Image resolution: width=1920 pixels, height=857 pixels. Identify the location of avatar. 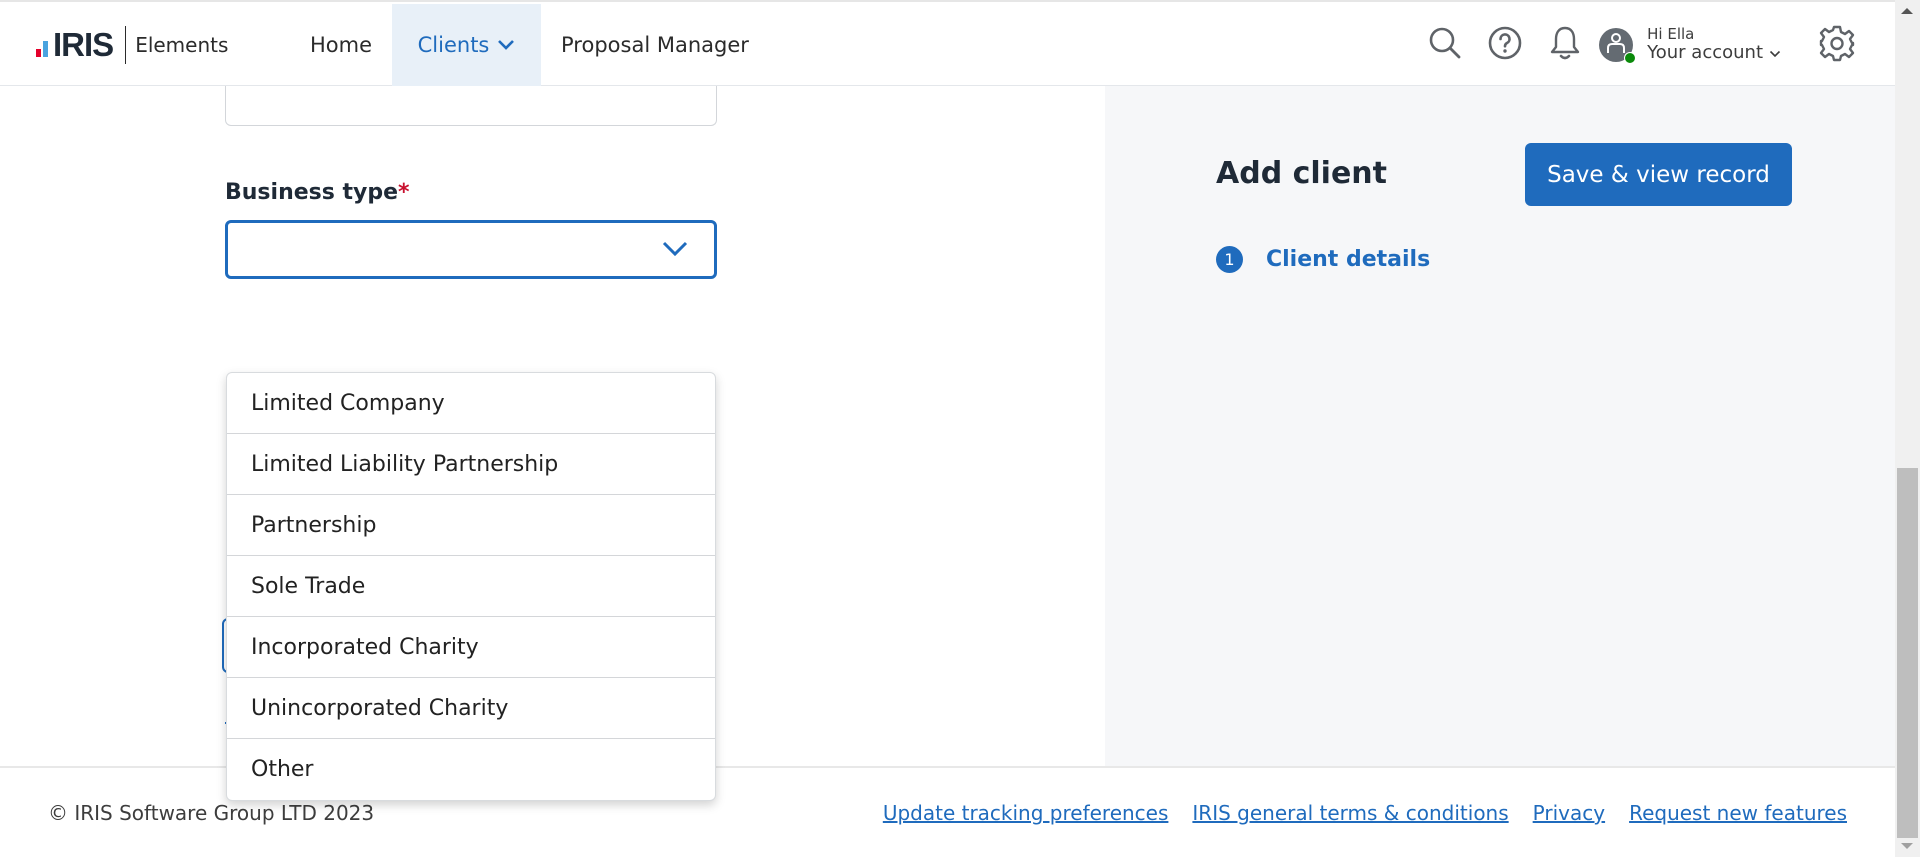
(1618, 46).